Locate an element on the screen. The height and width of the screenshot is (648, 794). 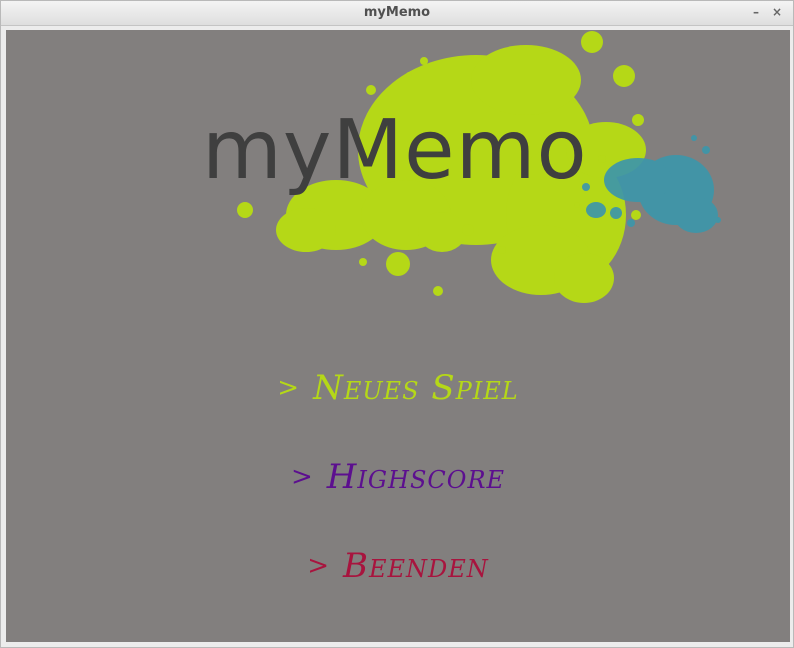
window-title: myMemo is located at coordinates (397, 12).